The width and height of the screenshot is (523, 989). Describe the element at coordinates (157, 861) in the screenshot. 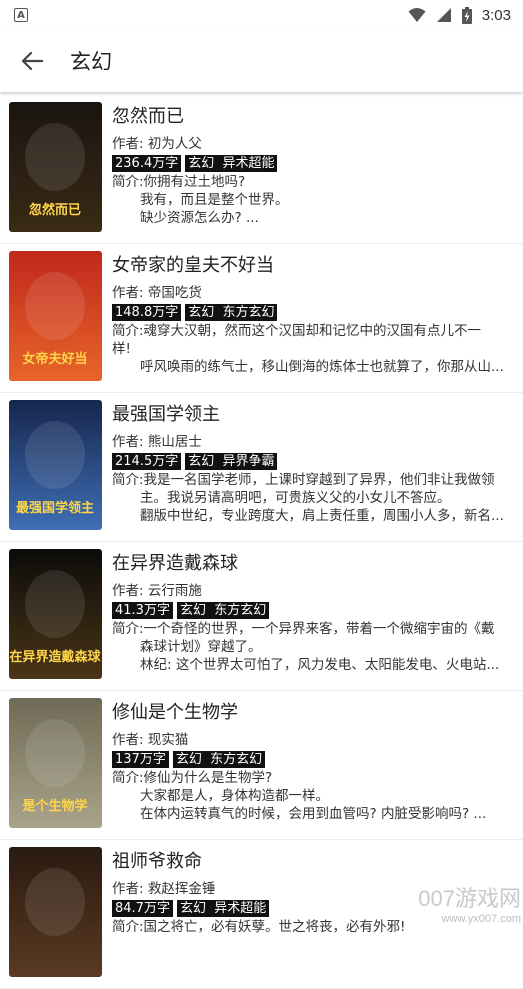

I see `book-title: 祖师爷救命` at that location.